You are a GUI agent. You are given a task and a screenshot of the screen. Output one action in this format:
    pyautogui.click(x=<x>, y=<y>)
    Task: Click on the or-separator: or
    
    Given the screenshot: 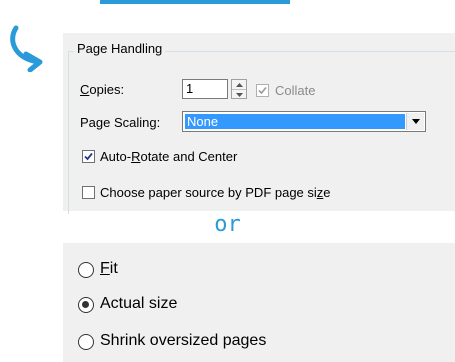 What is the action you would take?
    pyautogui.click(x=227, y=224)
    